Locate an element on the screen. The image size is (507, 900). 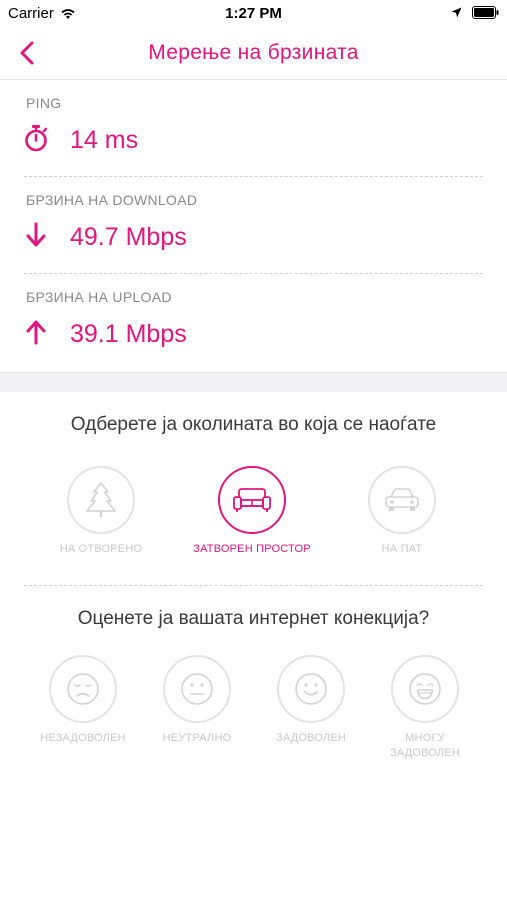
arrow-down-icon is located at coordinates (36, 234).